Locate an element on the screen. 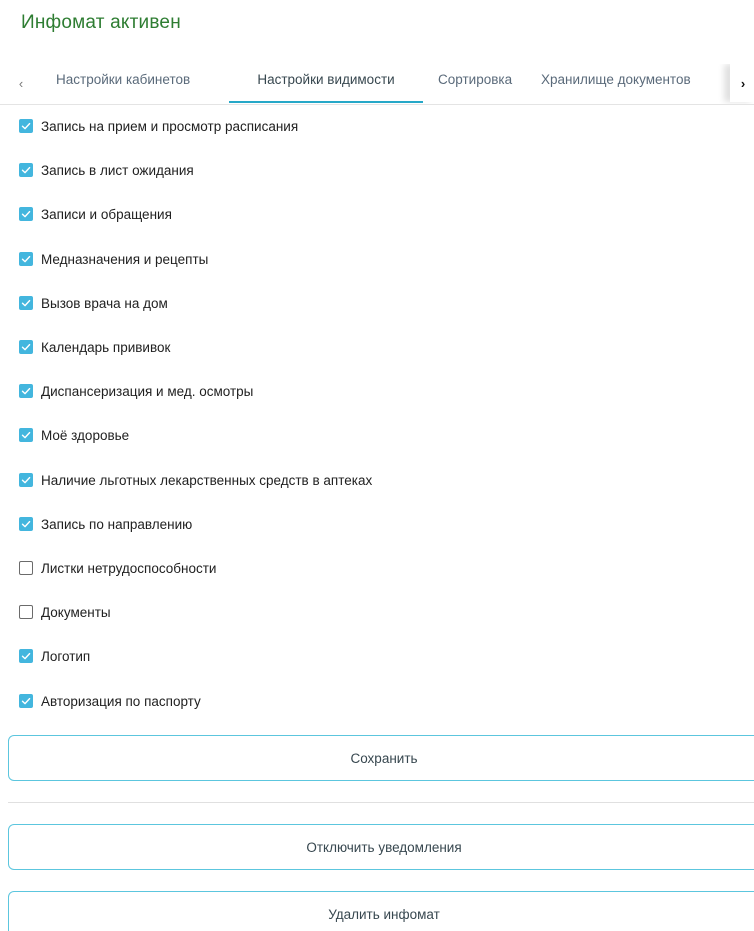 Image resolution: width=754 pixels, height=931 pixels. checkbox-label: Документы is located at coordinates (76, 612).